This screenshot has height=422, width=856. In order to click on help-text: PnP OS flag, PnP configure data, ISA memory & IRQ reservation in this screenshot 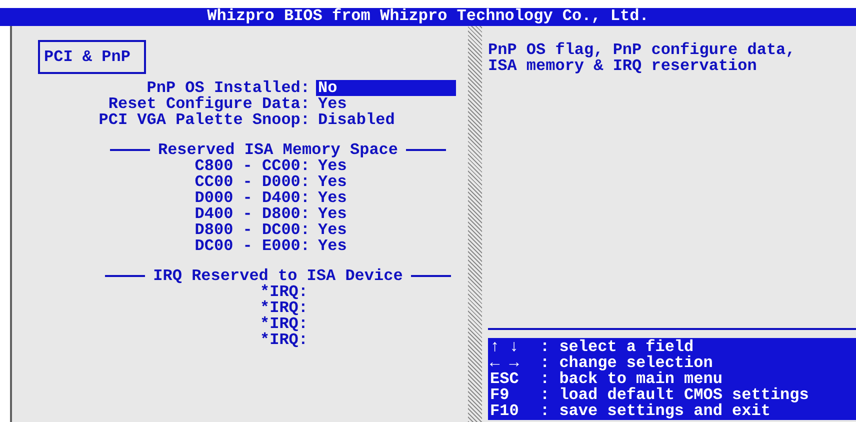, I will do `click(642, 59)`.